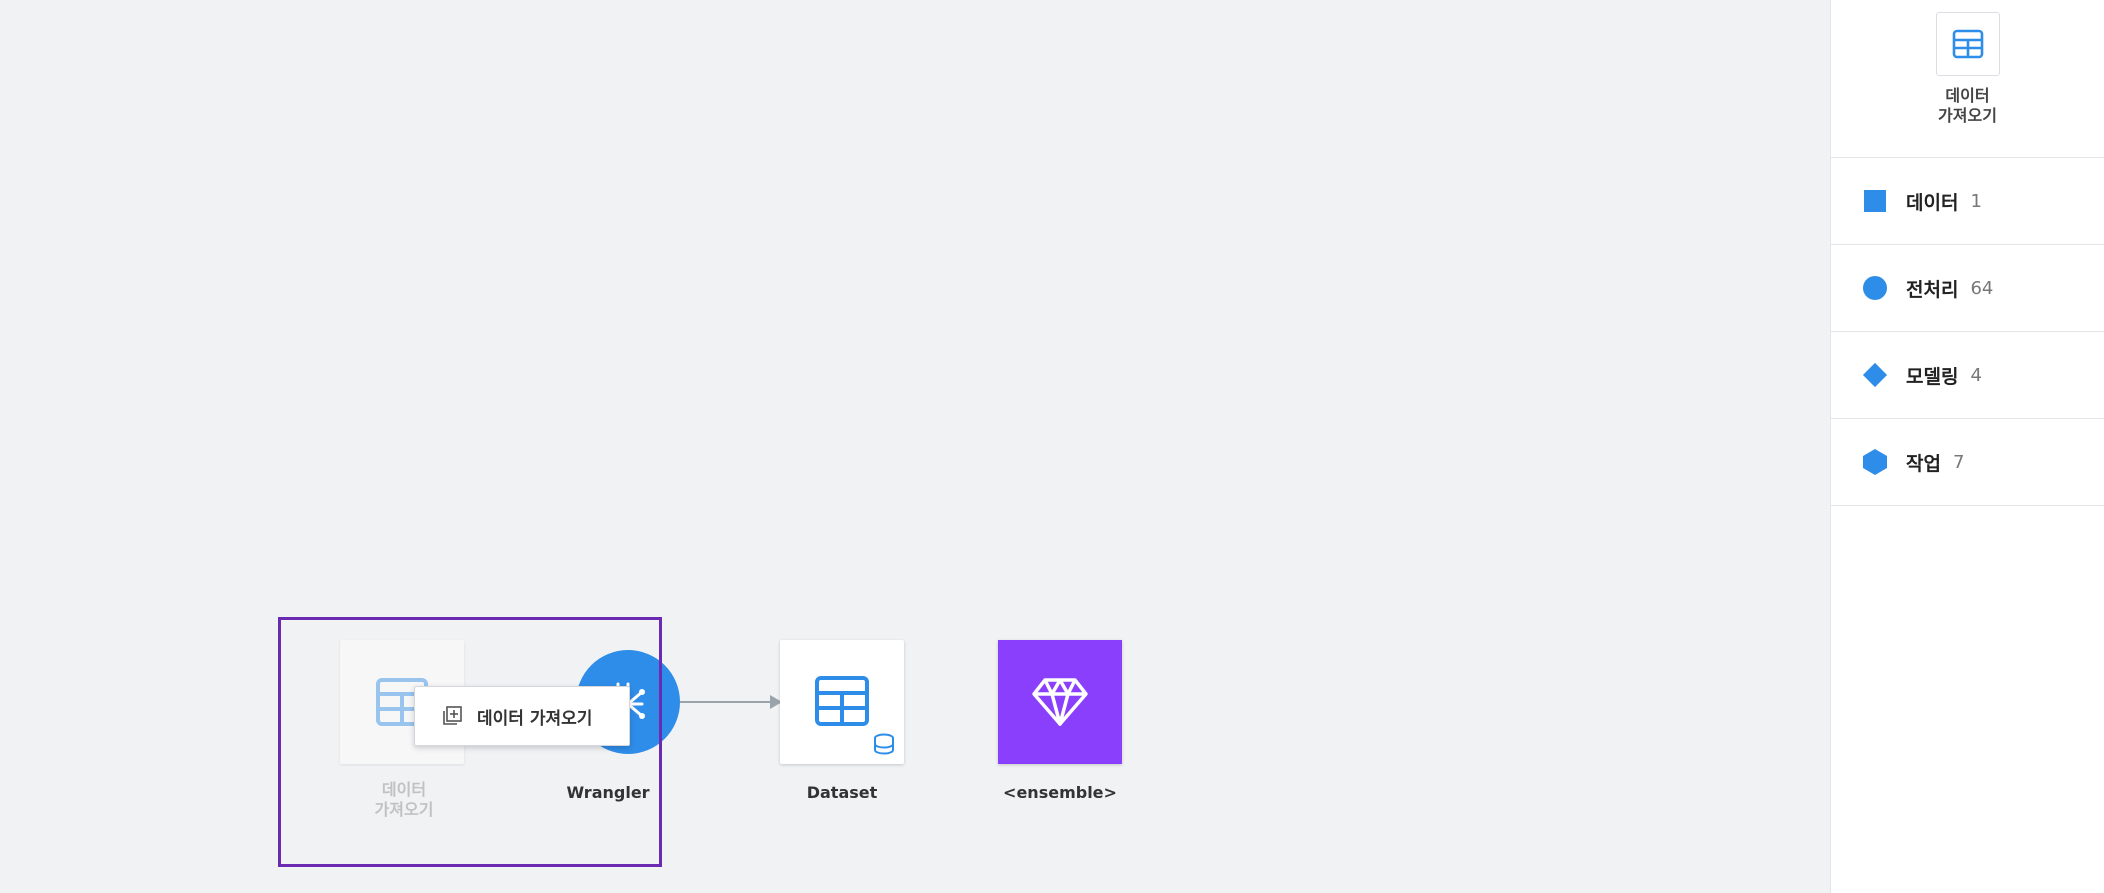  Describe the element at coordinates (1060, 792) in the screenshot. I see `ensemble-label: <ensemble>` at that location.